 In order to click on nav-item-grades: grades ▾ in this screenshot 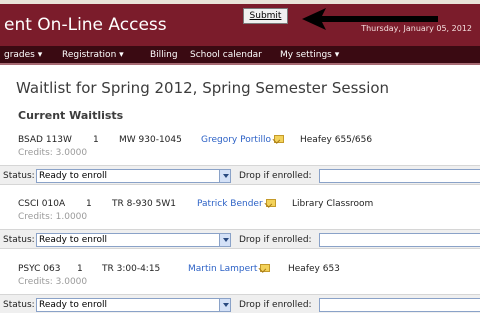, I will do `click(23, 55)`.